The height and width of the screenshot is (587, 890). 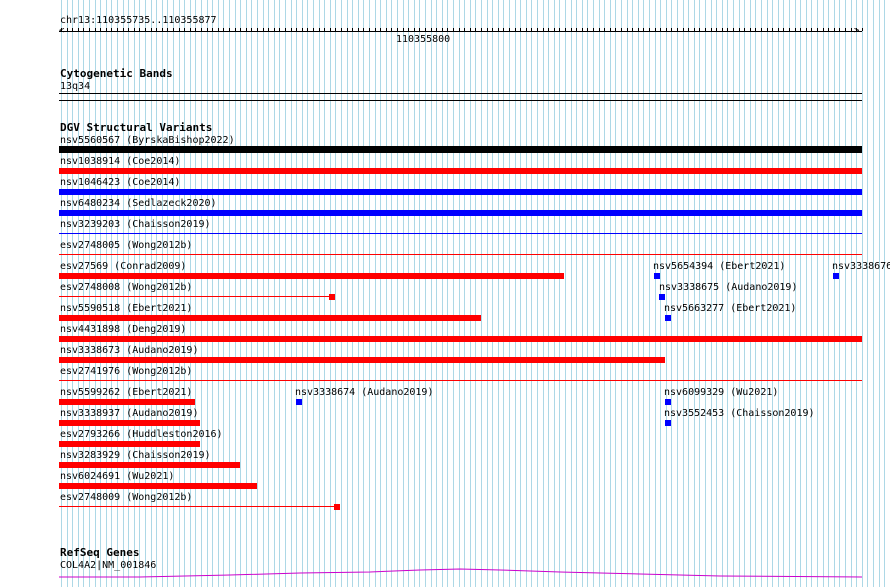 I want to click on feature-label: nsv1038914 (Coe2014), so click(x=120, y=161).